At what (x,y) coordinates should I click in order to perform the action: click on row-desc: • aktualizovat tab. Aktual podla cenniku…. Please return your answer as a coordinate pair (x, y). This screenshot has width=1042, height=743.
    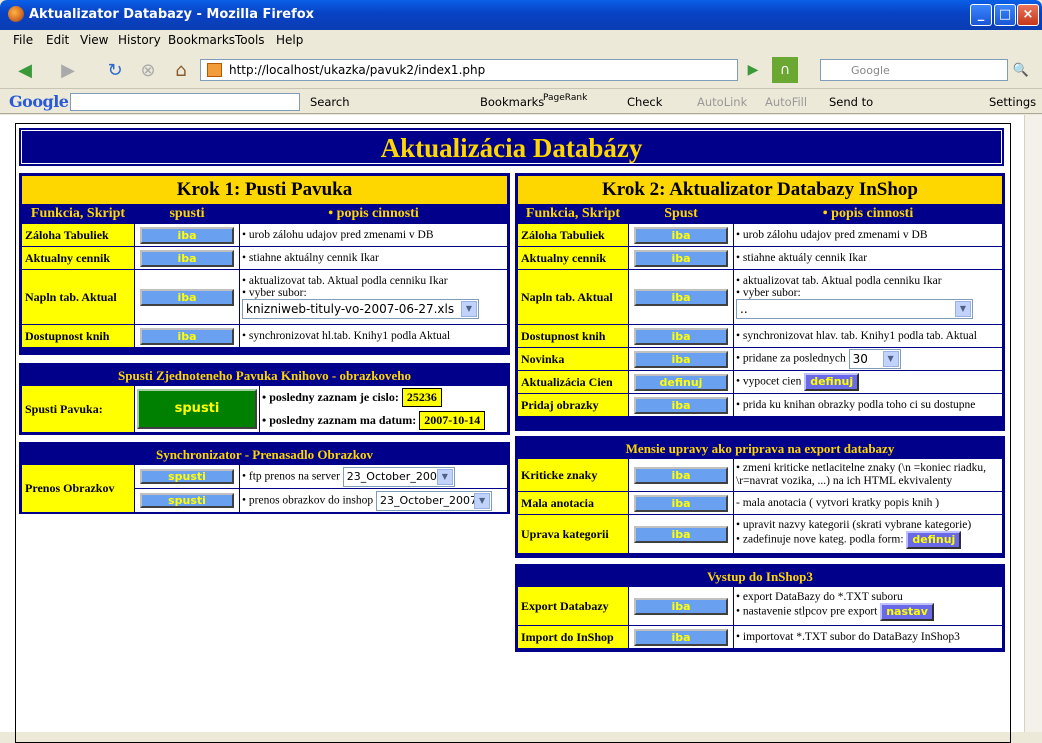
    Looking at the image, I should click on (839, 281).